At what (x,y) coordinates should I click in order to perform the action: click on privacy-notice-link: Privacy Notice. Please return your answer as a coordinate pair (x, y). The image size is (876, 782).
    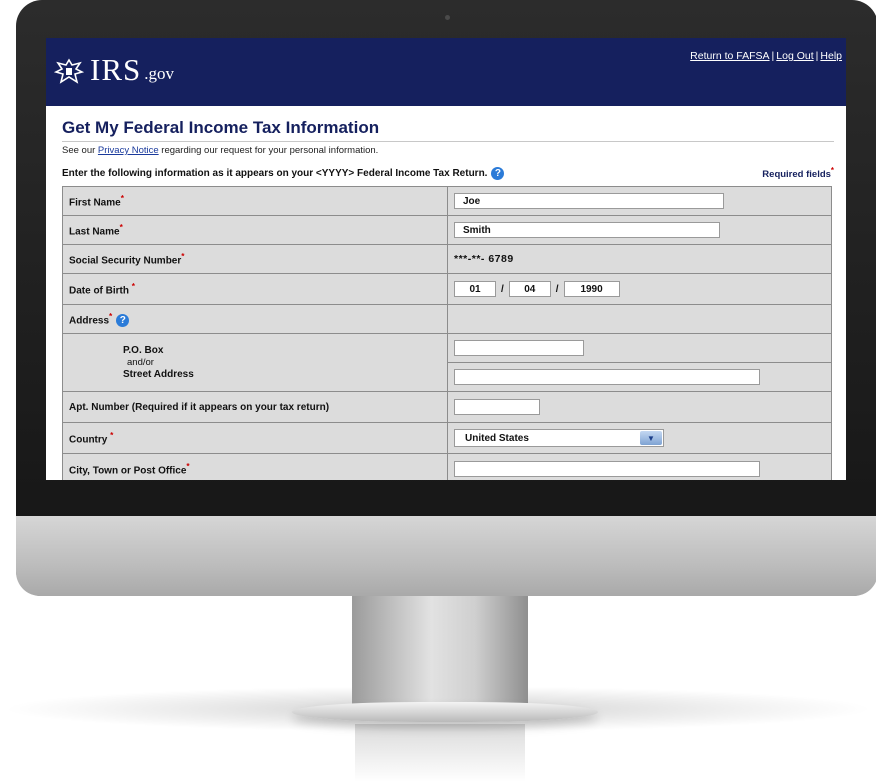
    Looking at the image, I should click on (128, 150).